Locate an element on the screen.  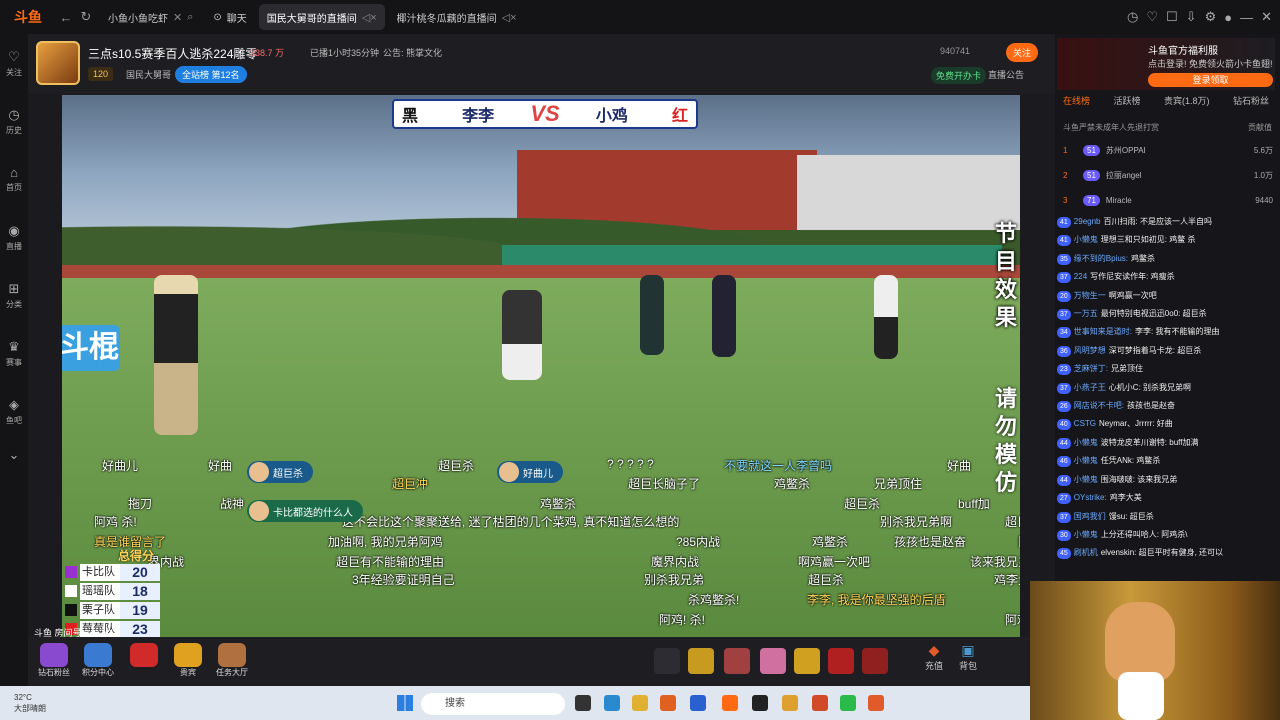
tab-online: 在线榜 is located at coordinates (1076, 104).